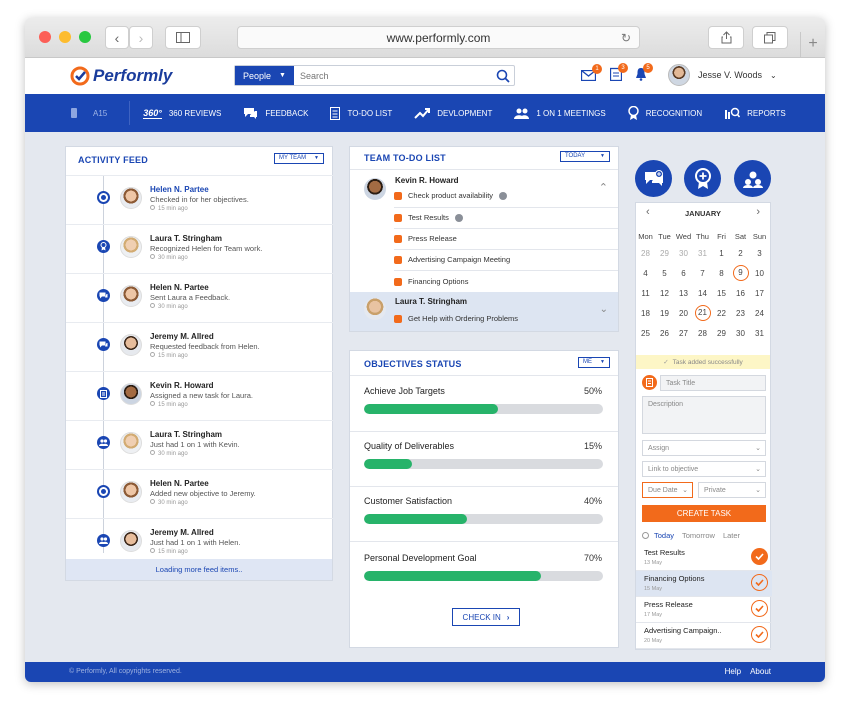 Image resolution: width=853 pixels, height=705 pixels. I want to click on tab-today: Today, so click(664, 535).